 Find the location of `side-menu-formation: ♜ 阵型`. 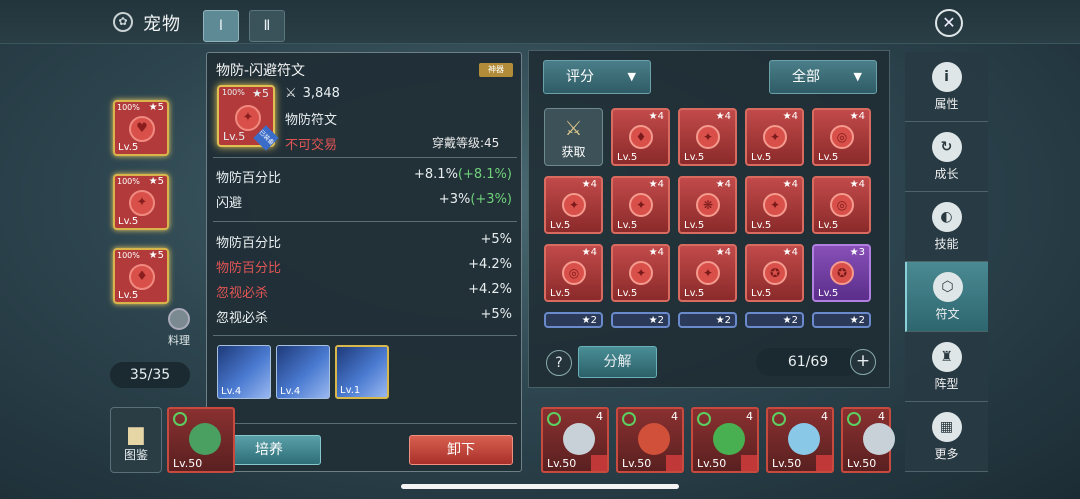

side-menu-formation: ♜ 阵型 is located at coordinates (946, 367).